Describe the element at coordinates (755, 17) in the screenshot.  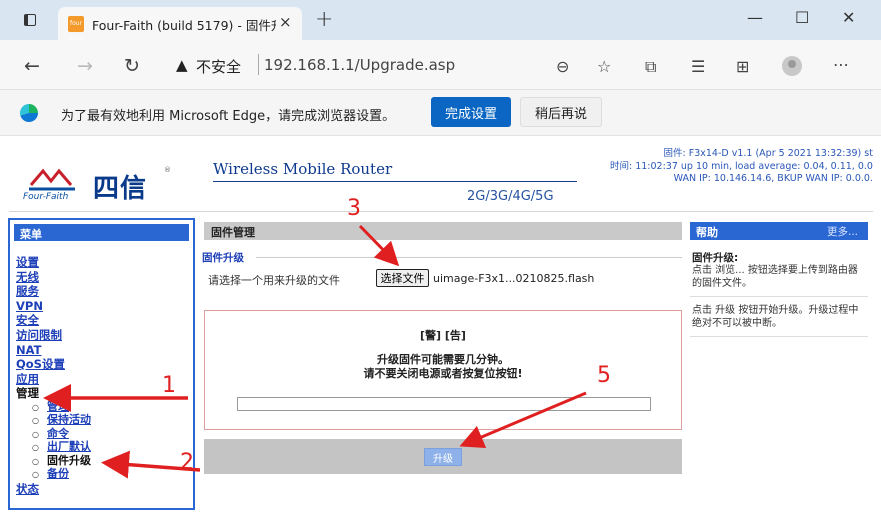
I see `minimize-button: —` at that location.